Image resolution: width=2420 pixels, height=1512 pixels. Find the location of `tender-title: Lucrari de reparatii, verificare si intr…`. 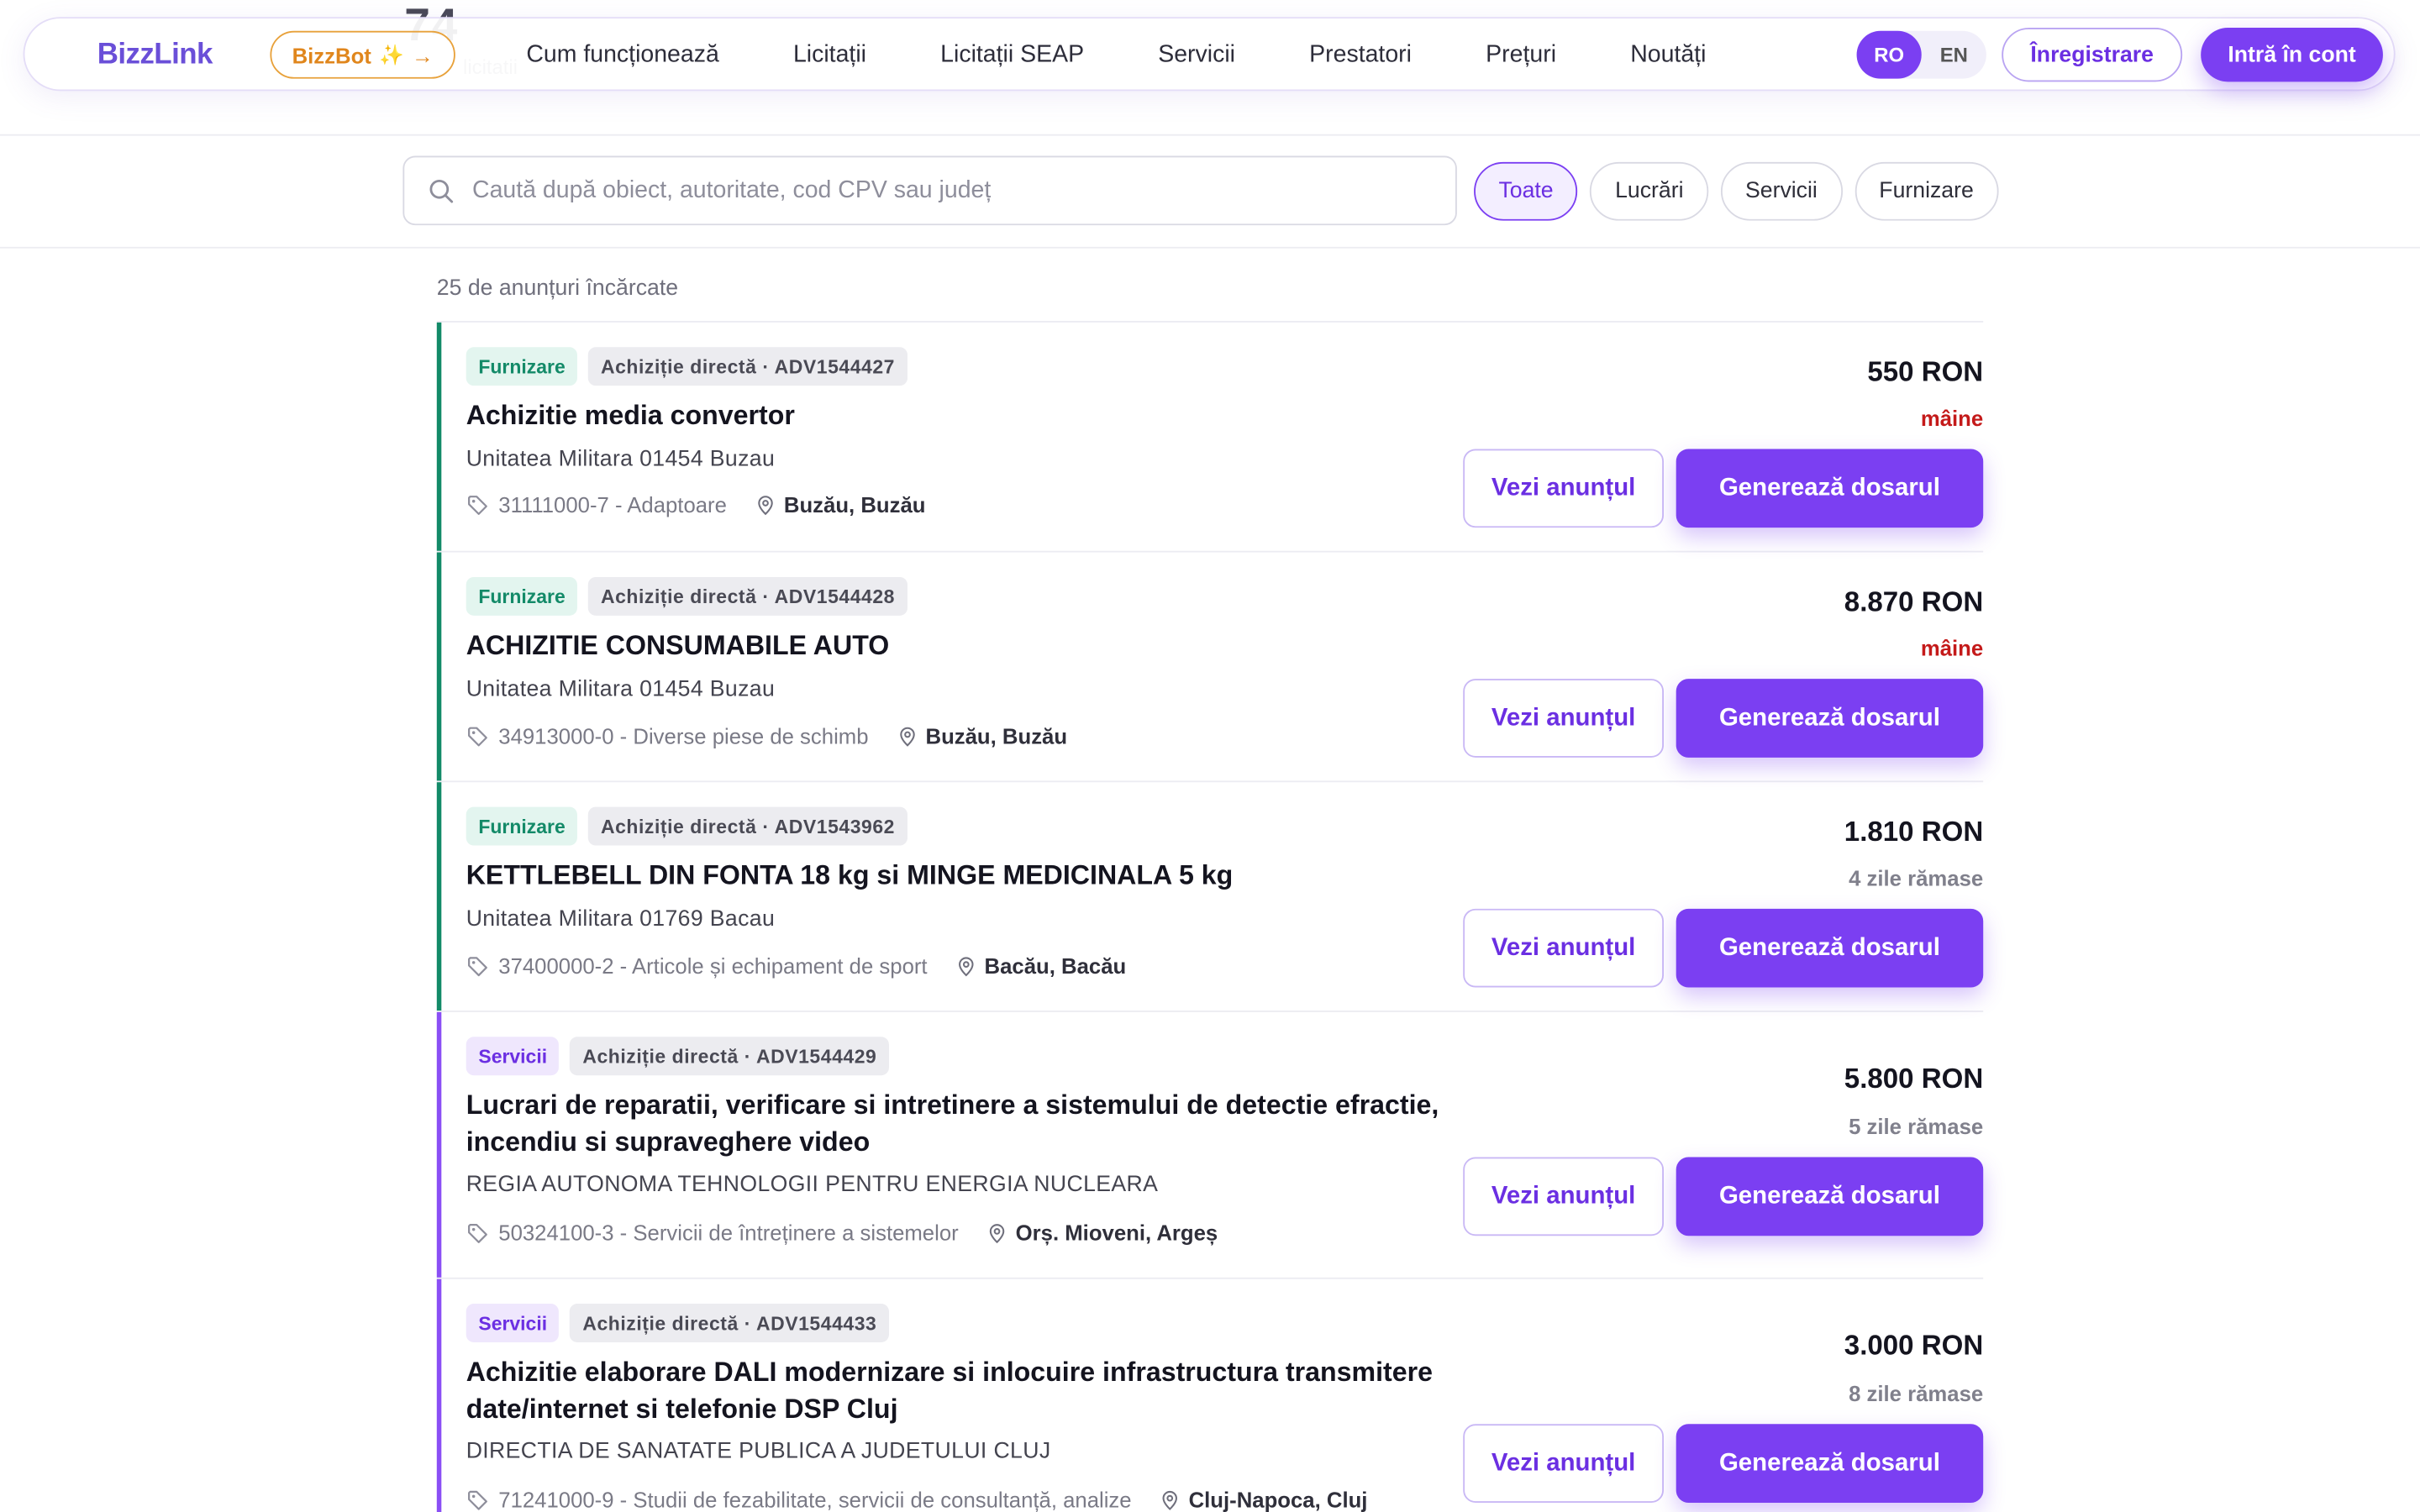

tender-title: Lucrari de reparatii, verificare si intr… is located at coordinates (961, 1123).